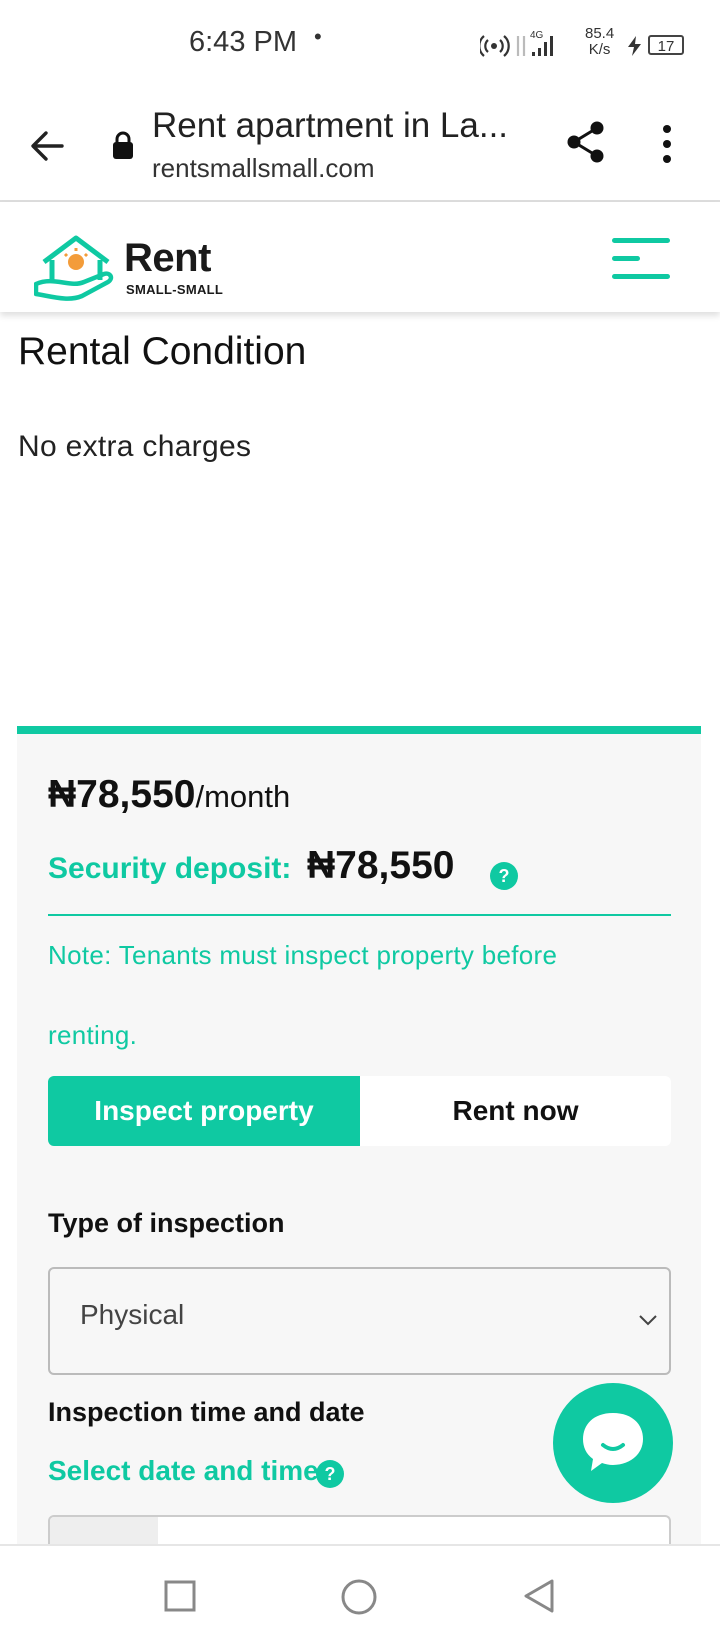 This screenshot has width=720, height=1642. I want to click on share-button, so click(586, 144).